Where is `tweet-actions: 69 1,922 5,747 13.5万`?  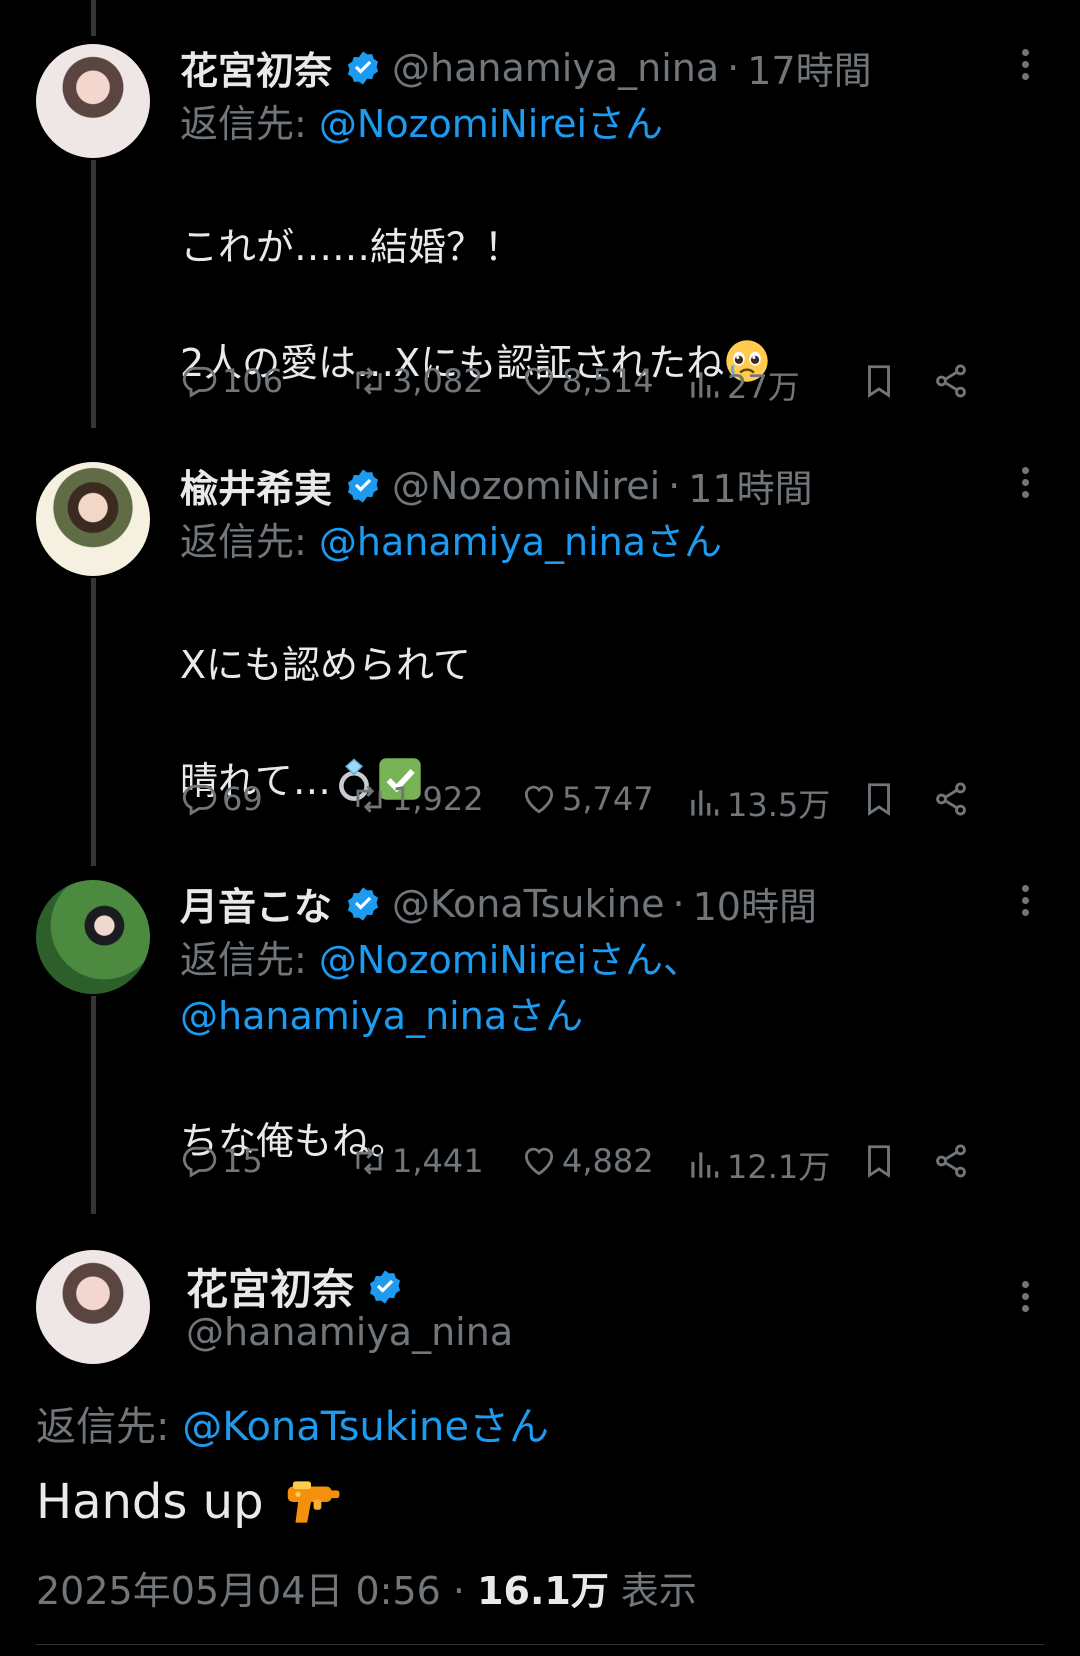
tweet-actions: 69 1,922 5,747 13.5万 is located at coordinates (610, 802).